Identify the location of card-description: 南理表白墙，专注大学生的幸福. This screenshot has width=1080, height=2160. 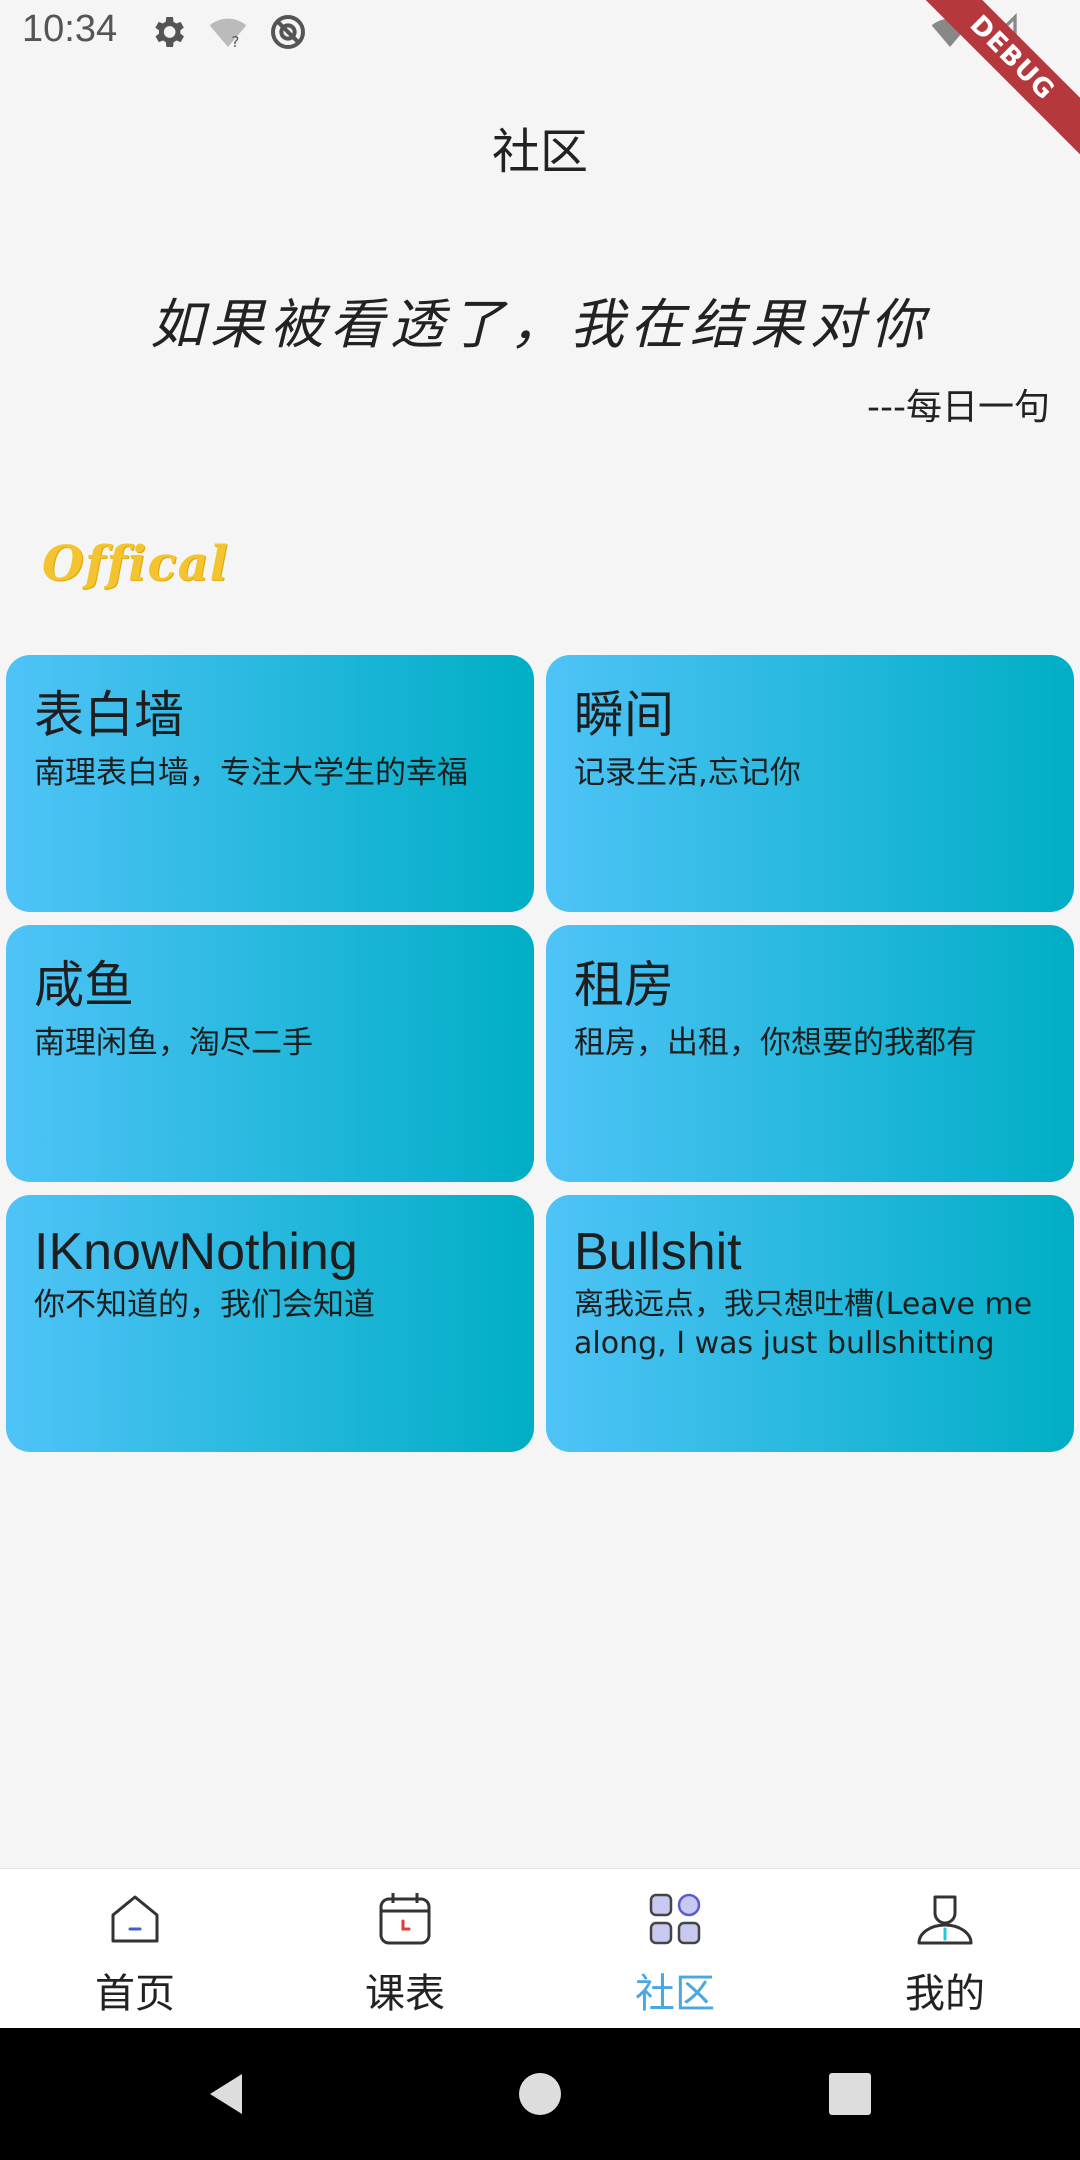
(251, 773).